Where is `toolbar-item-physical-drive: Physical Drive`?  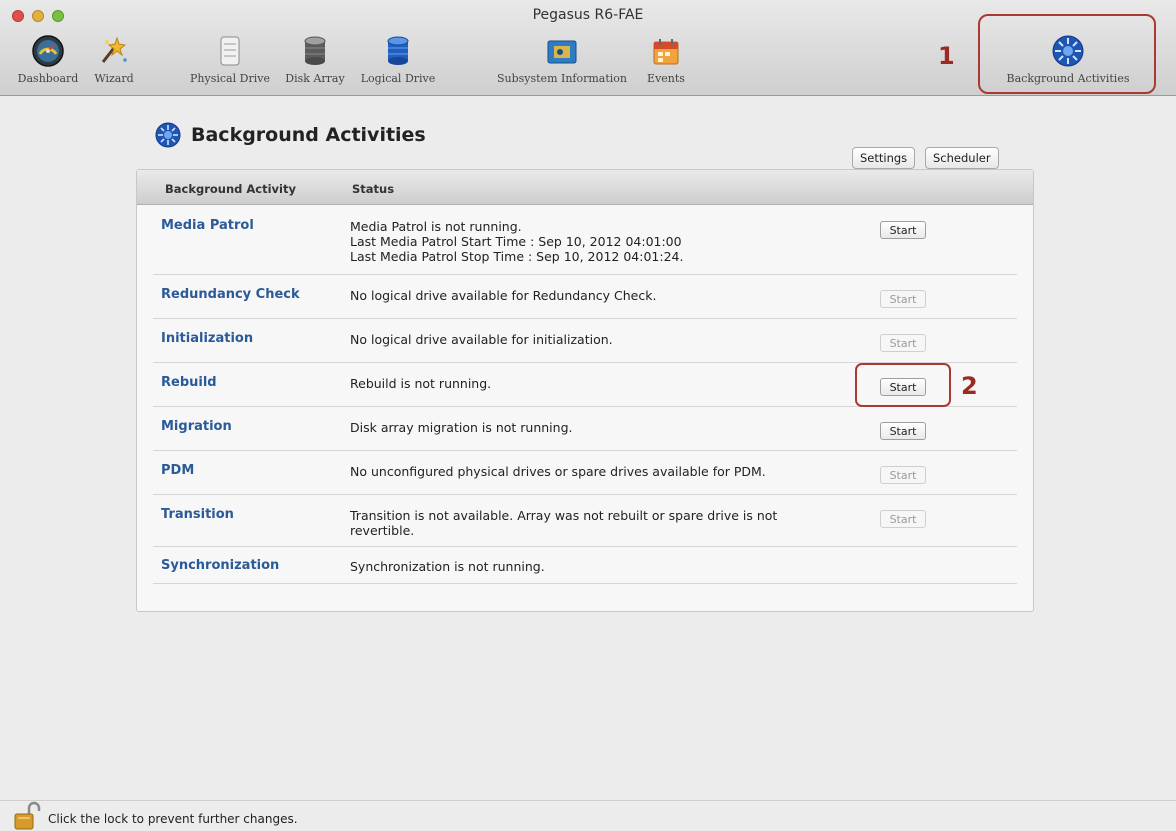 toolbar-item-physical-drive: Physical Drive is located at coordinates (230, 63).